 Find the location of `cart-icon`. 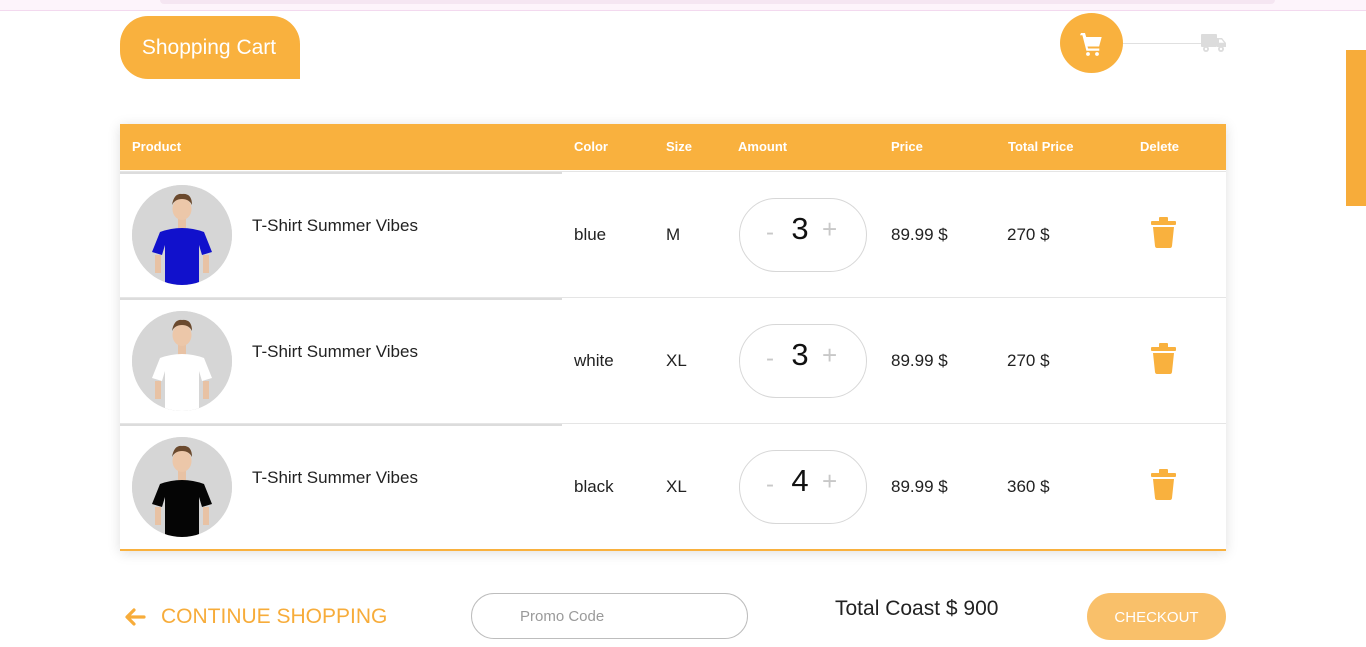

cart-icon is located at coordinates (1091, 44).